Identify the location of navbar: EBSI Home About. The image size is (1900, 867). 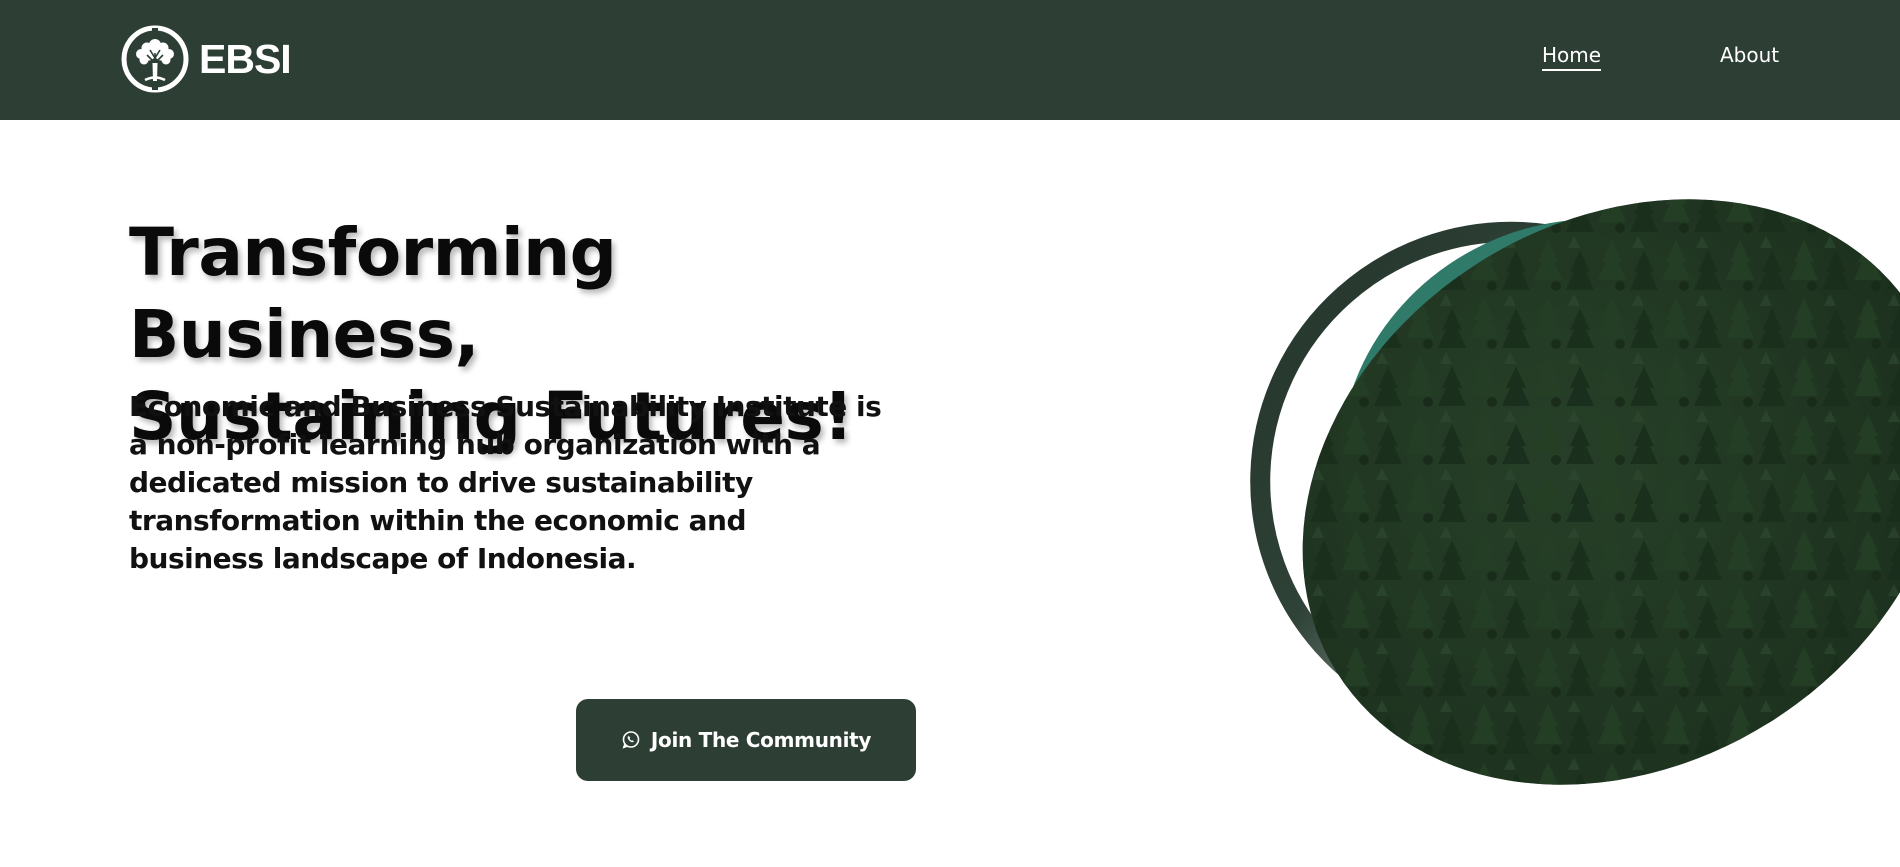
(950, 60).